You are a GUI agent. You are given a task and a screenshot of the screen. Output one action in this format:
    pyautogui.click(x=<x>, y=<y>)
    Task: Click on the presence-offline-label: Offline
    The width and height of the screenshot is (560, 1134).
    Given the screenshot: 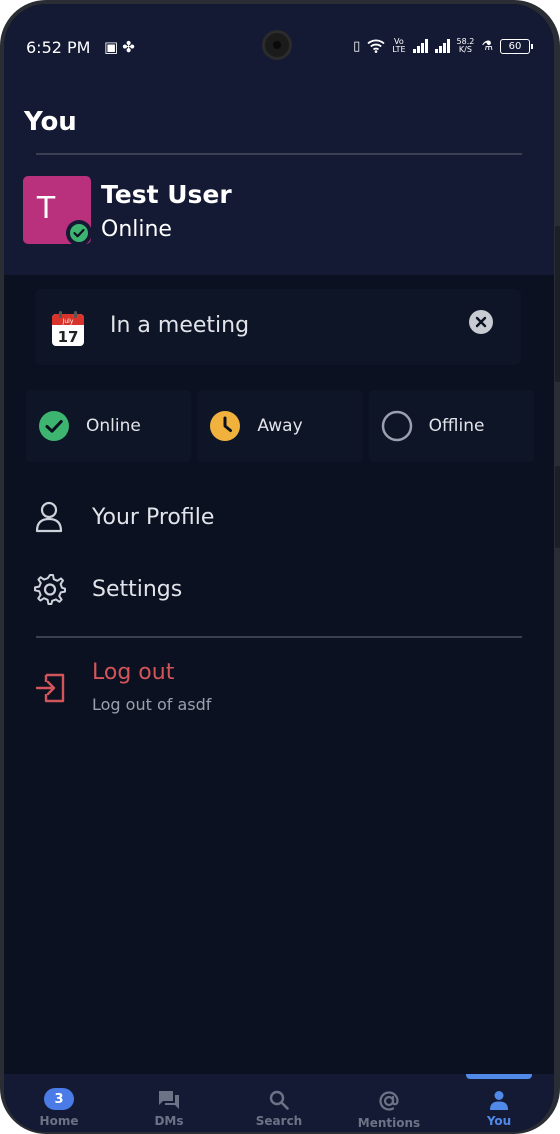 What is the action you would take?
    pyautogui.click(x=456, y=426)
    